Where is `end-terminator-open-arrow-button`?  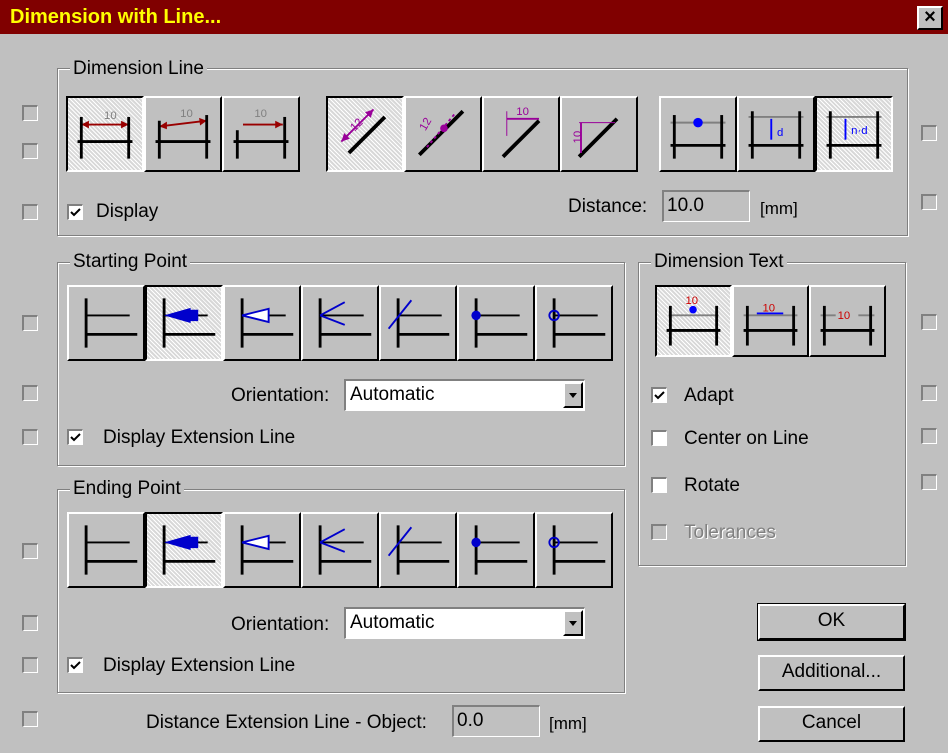
end-terminator-open-arrow-button is located at coordinates (340, 550).